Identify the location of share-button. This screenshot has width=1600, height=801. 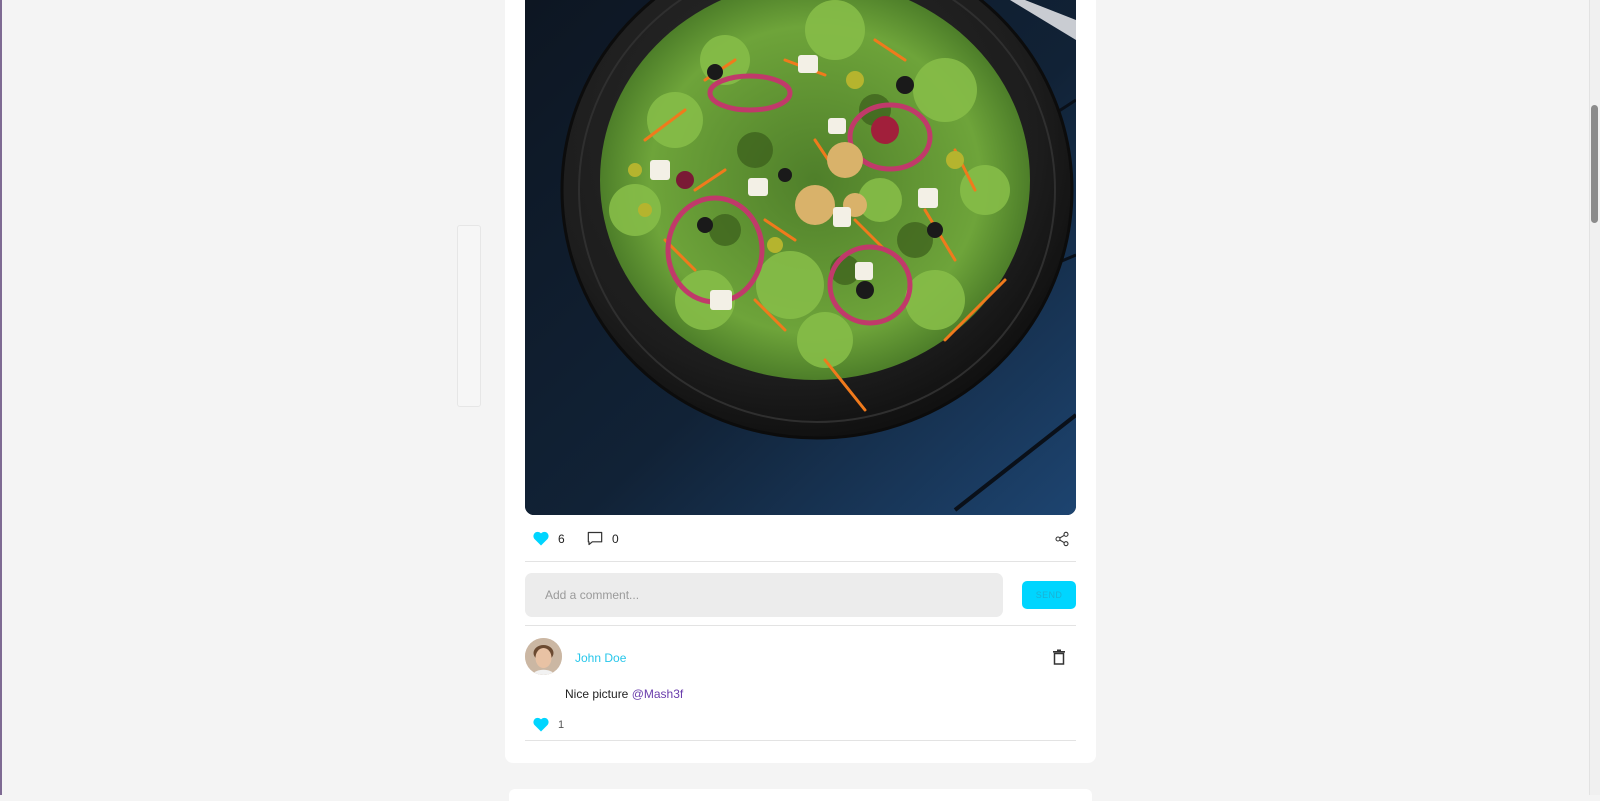
(1062, 541).